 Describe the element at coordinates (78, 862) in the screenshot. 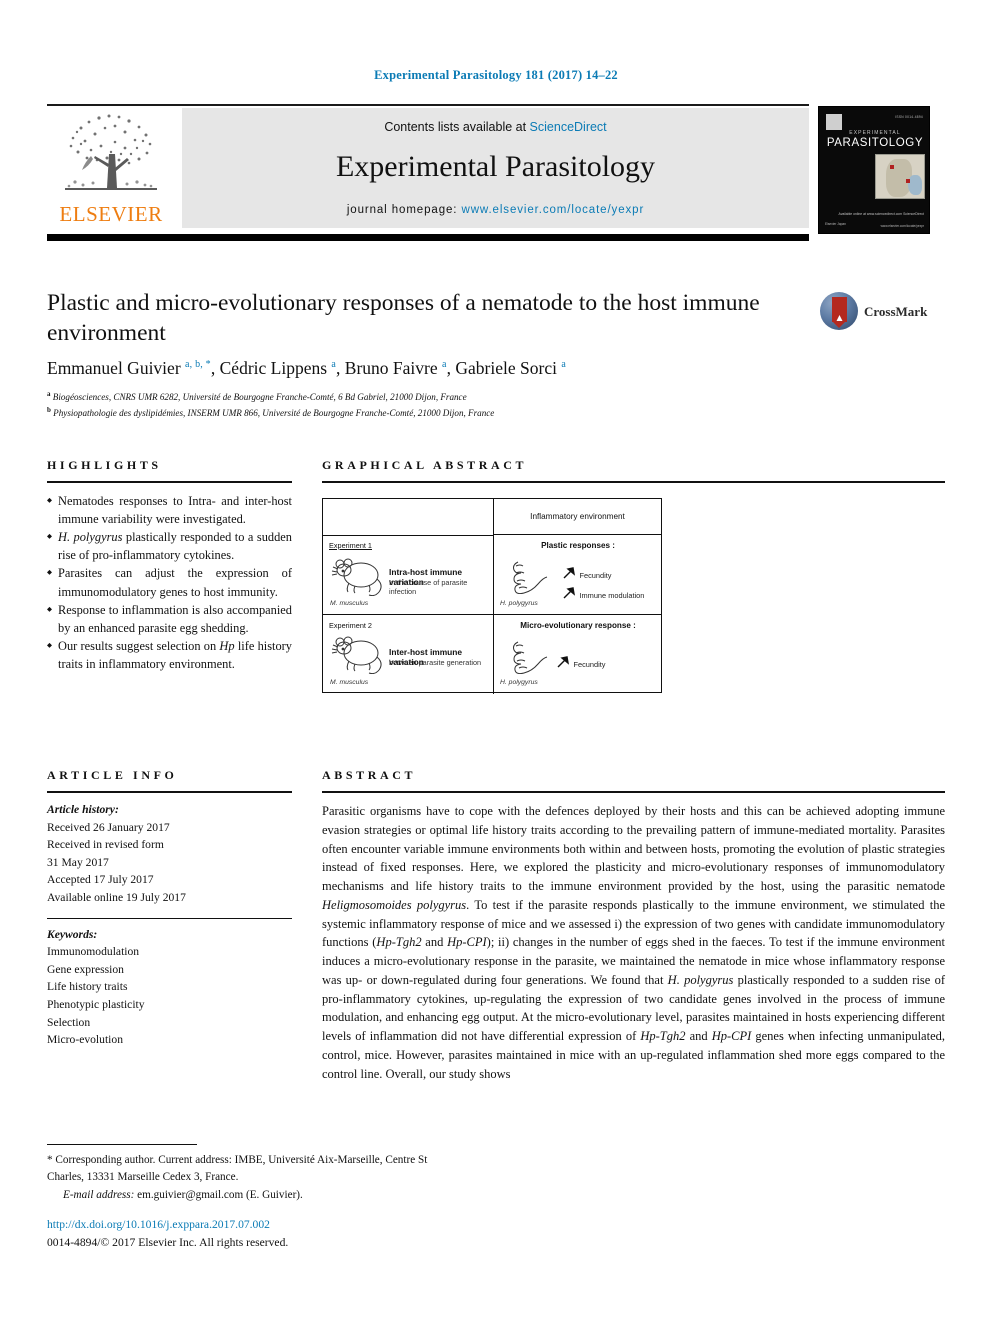

I see `article-history-line: 31 May 2017` at that location.